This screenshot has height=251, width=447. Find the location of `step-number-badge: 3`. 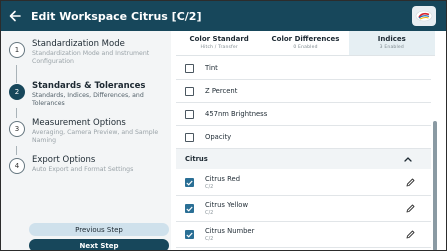

step-number-badge: 3 is located at coordinates (17, 129).